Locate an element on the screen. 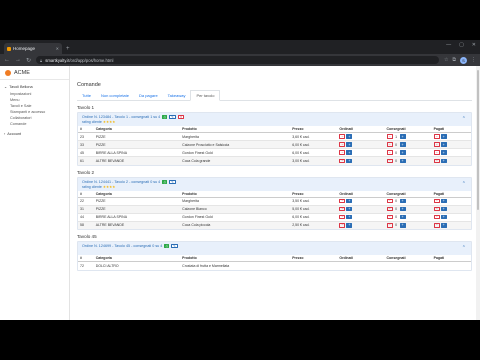 This screenshot has height=360, width=480. ordinati-cell: − + is located at coordinates (361, 136).